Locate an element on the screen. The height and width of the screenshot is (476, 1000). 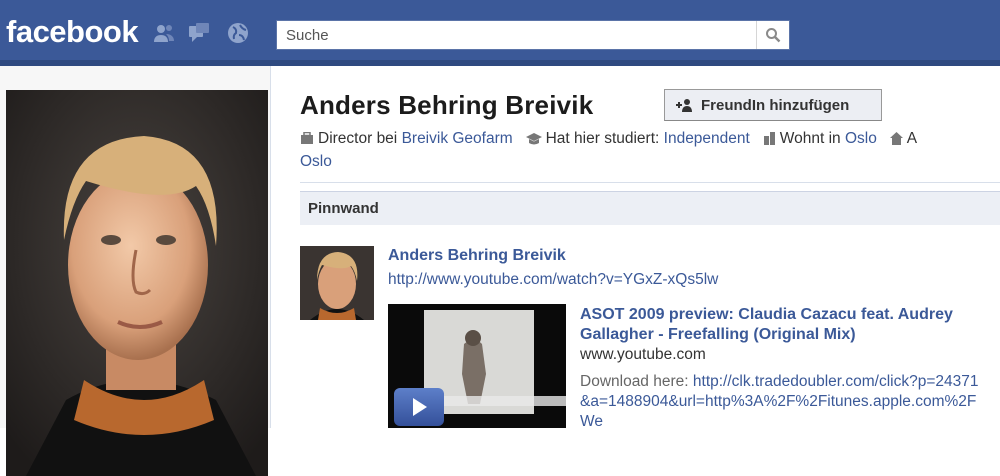
study-prefix: Hat hier studiert: is located at coordinates (602, 138).